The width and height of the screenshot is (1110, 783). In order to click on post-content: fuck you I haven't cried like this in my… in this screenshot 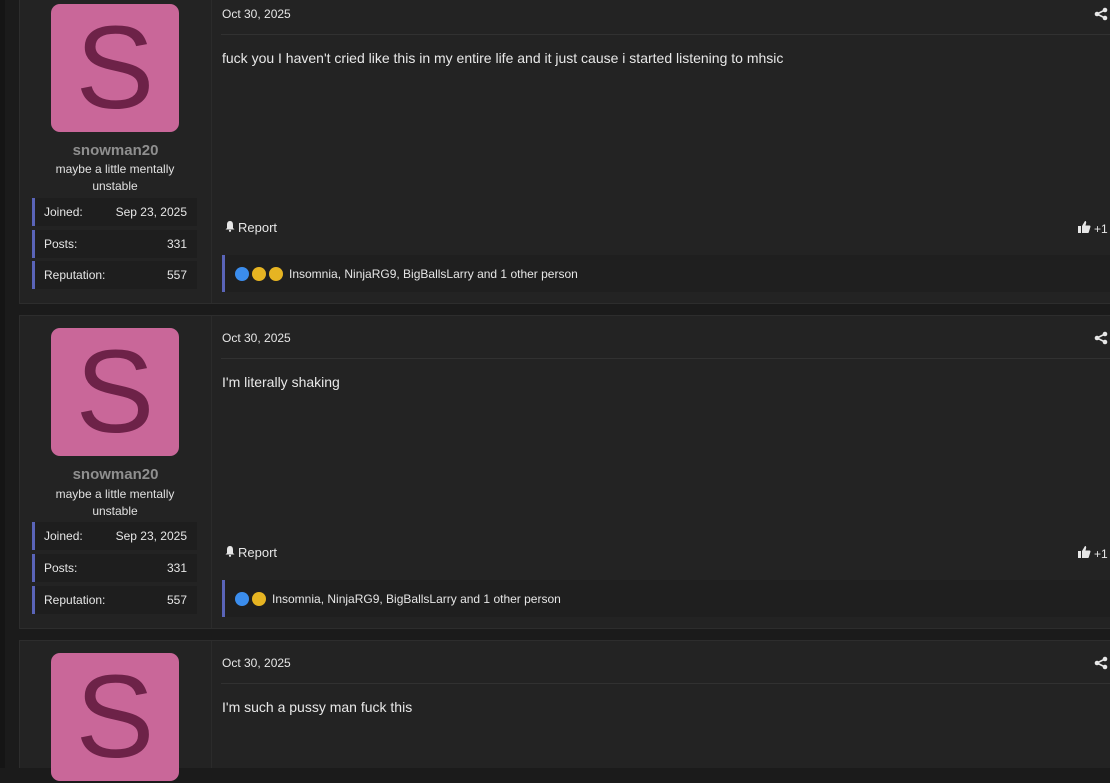, I will do `click(503, 58)`.